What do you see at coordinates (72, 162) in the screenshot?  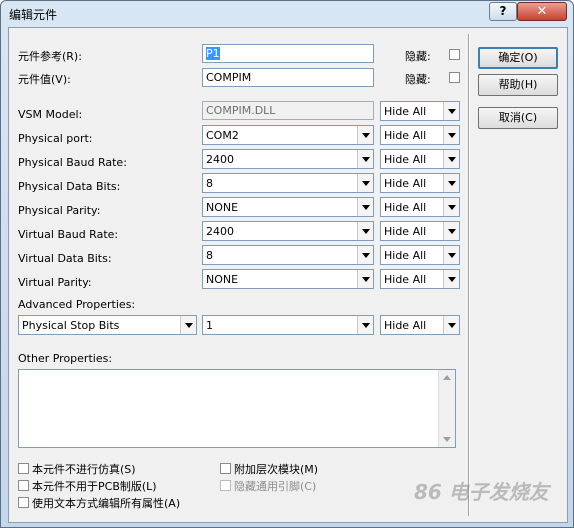 I see `prop-label-physical-baud: Physical Baud Rate:` at bounding box center [72, 162].